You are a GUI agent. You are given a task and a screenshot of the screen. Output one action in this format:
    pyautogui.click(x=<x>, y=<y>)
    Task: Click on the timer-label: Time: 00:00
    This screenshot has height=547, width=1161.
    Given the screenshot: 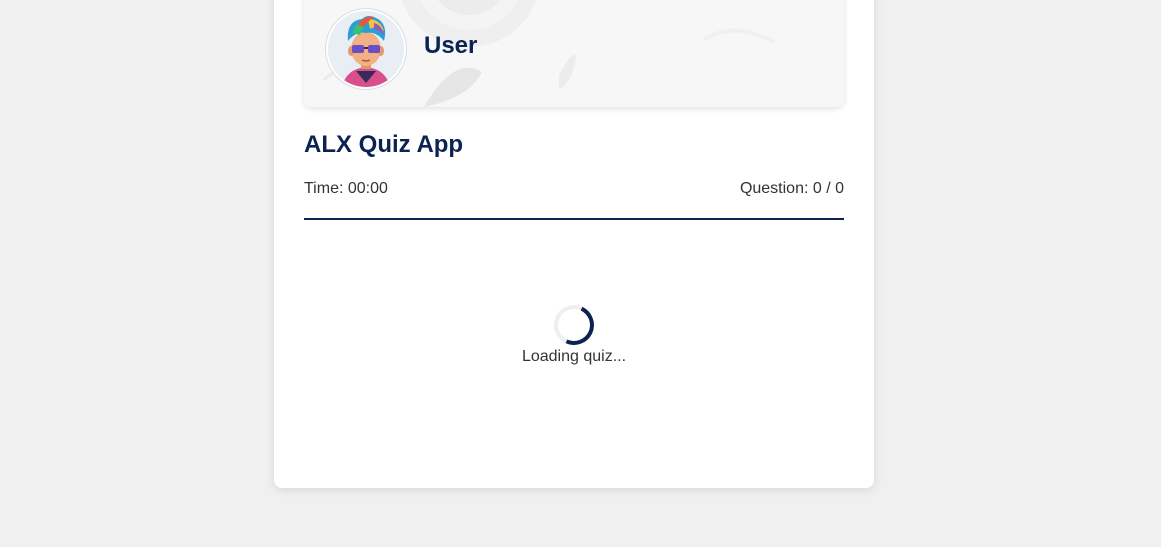 What is the action you would take?
    pyautogui.click(x=346, y=188)
    